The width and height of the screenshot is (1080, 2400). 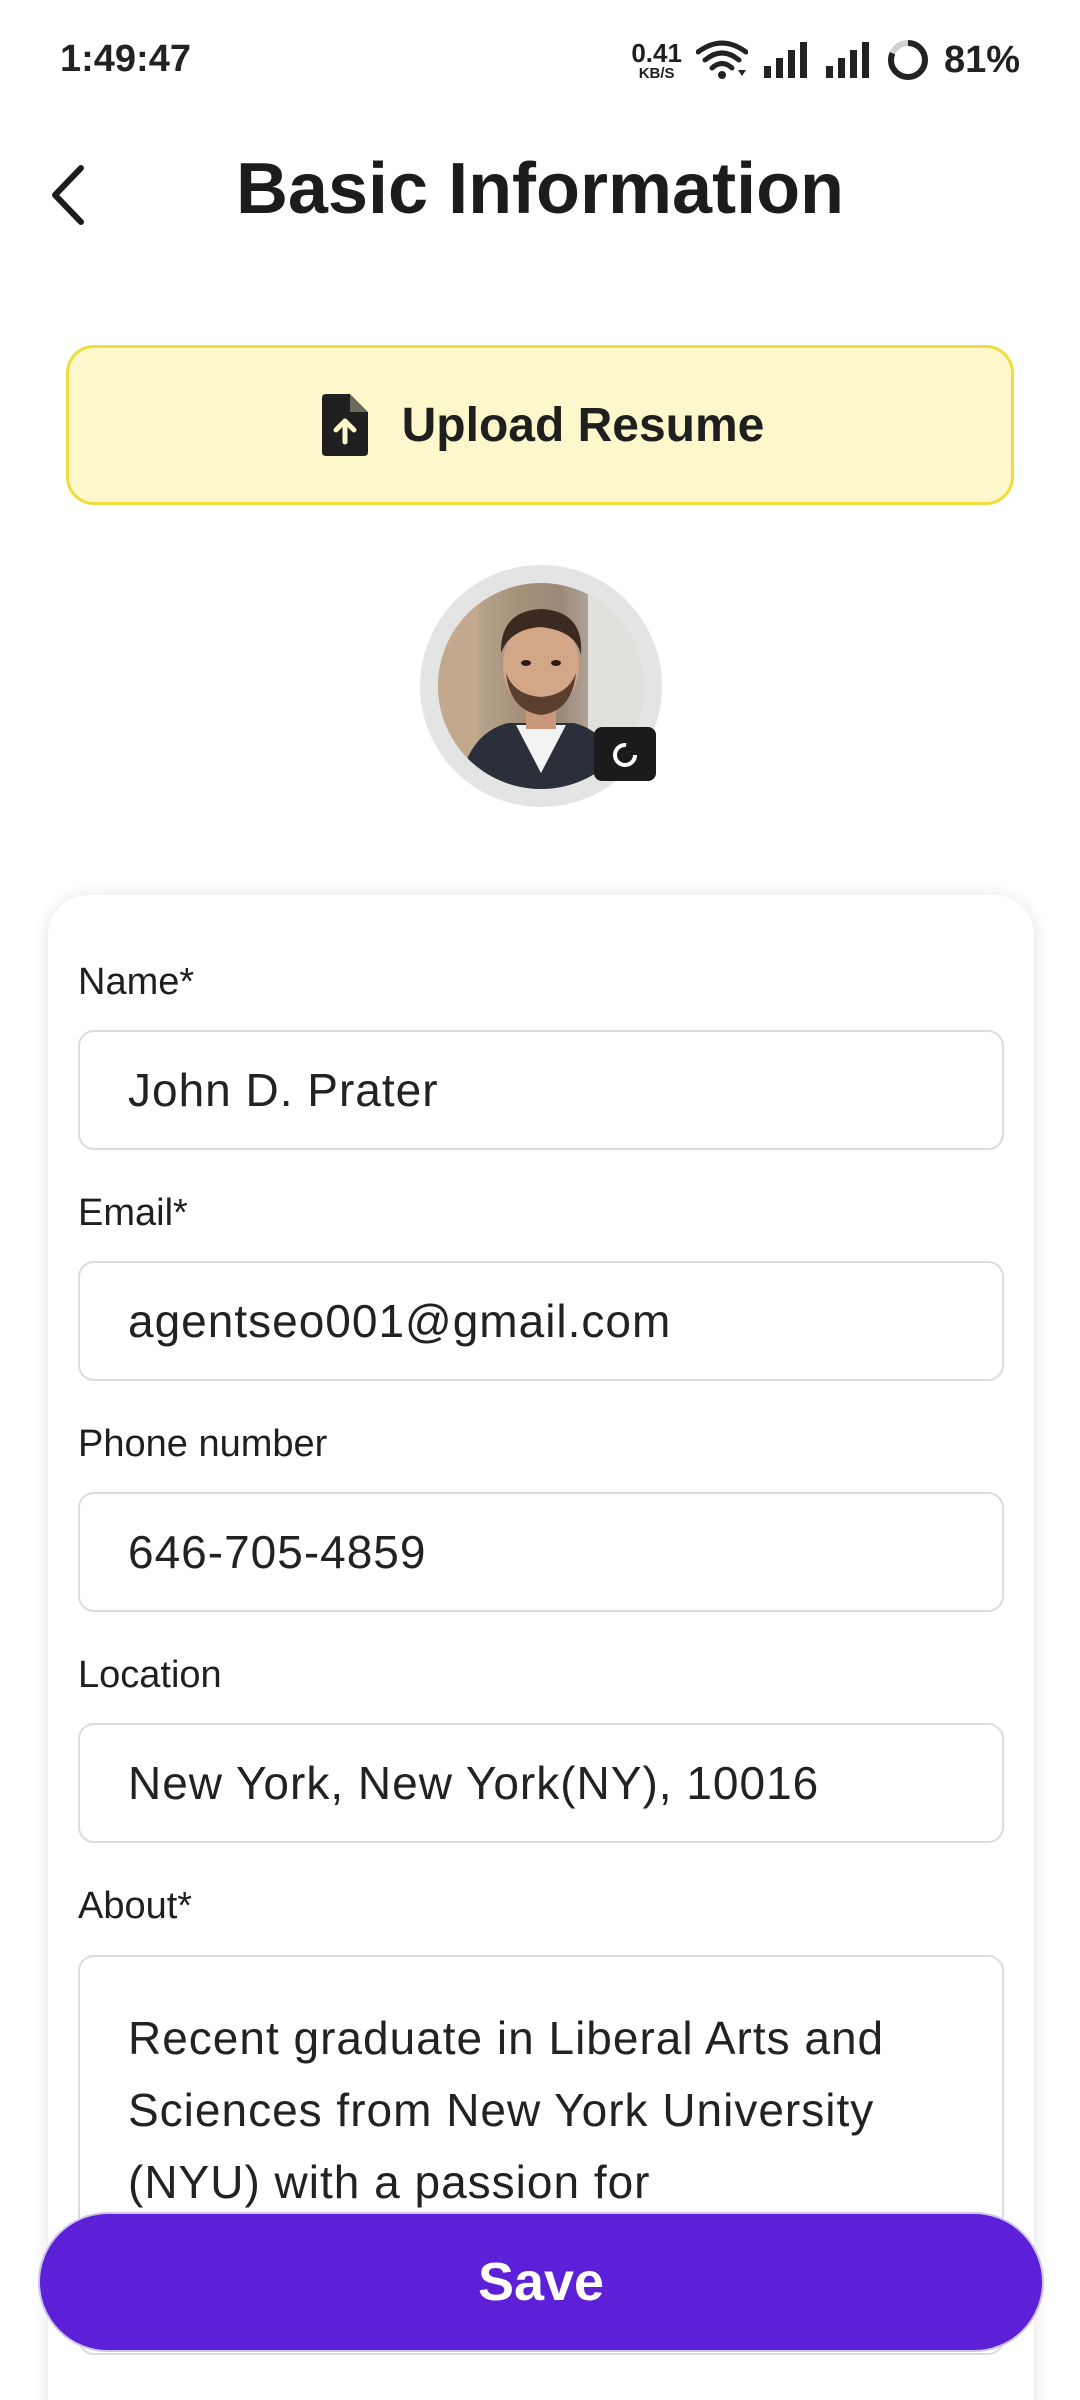 I want to click on battery-icon, so click(x=907, y=60).